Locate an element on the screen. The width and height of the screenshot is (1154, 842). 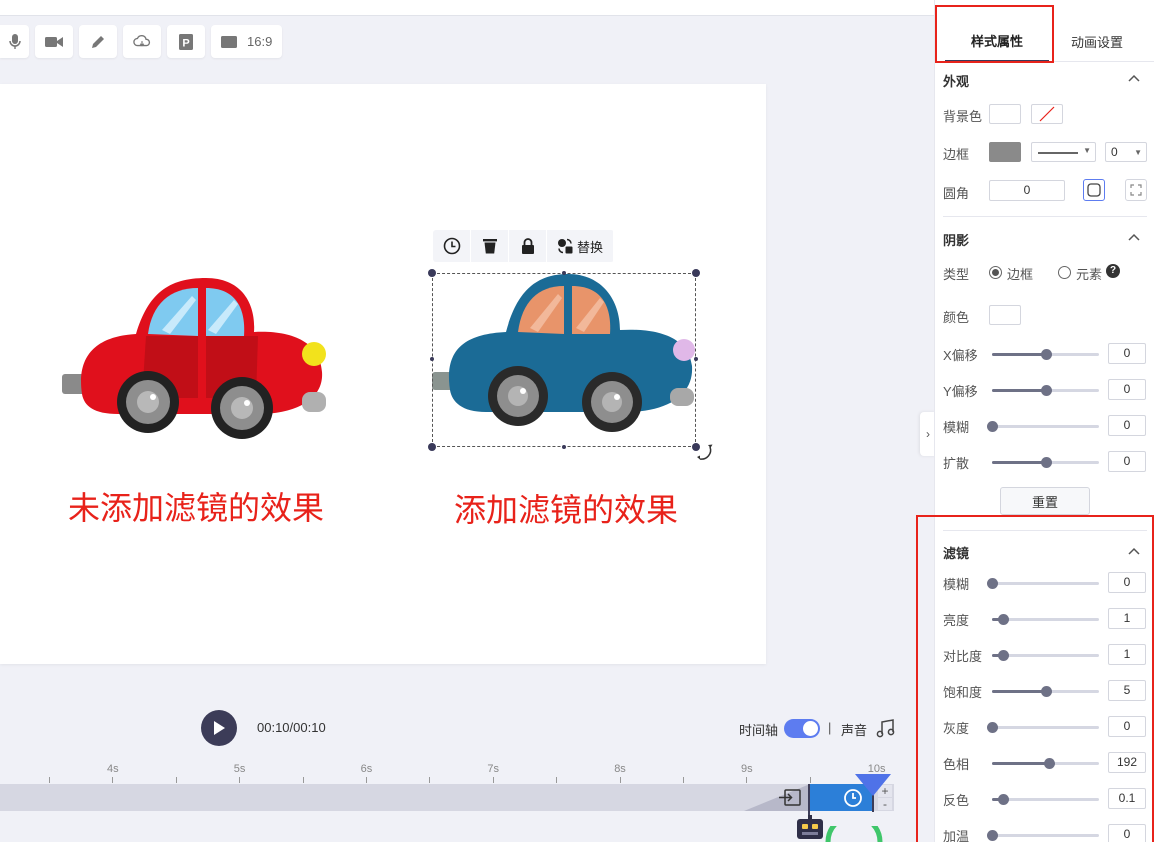
bg-color-swatch is located at coordinates (1005, 114).